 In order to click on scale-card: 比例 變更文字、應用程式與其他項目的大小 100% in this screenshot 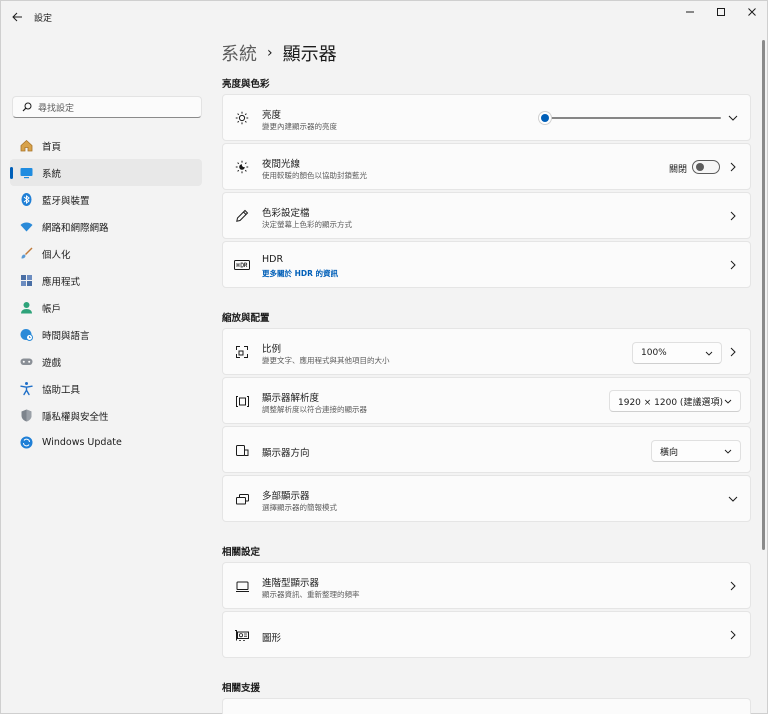, I will do `click(486, 351)`.